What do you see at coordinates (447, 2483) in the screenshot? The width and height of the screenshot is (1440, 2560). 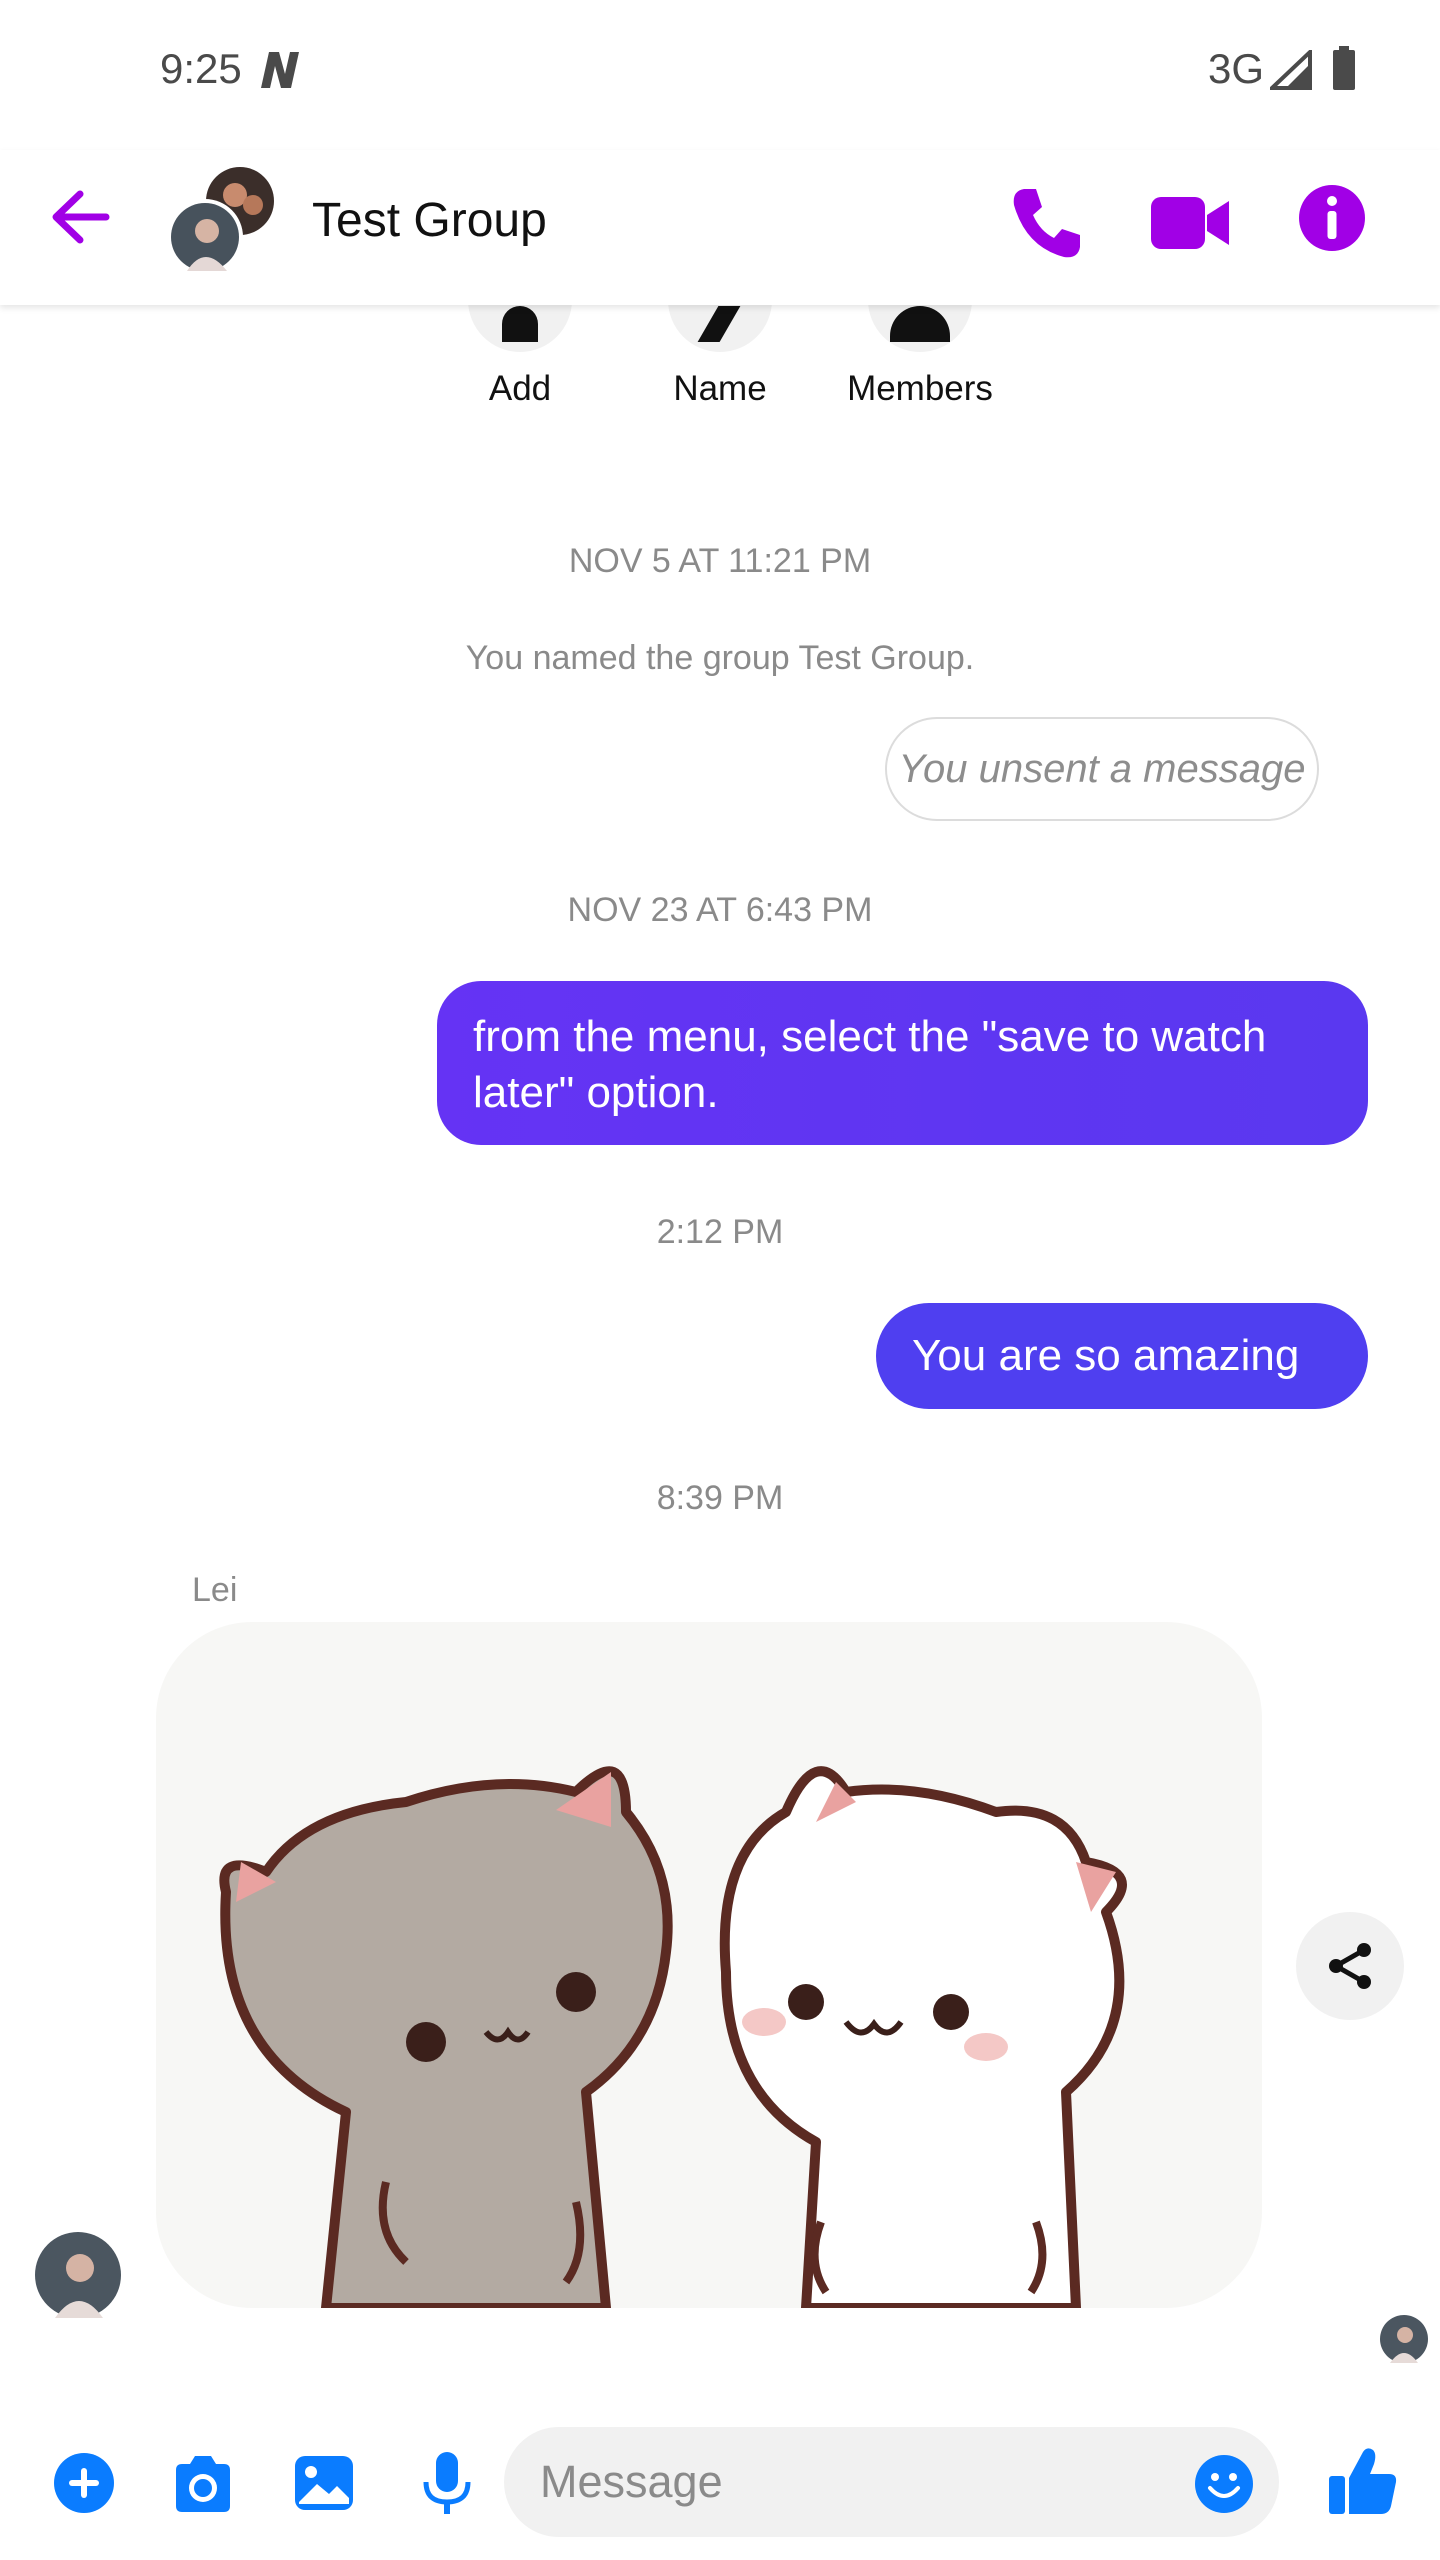 I see `microphone-icon` at bounding box center [447, 2483].